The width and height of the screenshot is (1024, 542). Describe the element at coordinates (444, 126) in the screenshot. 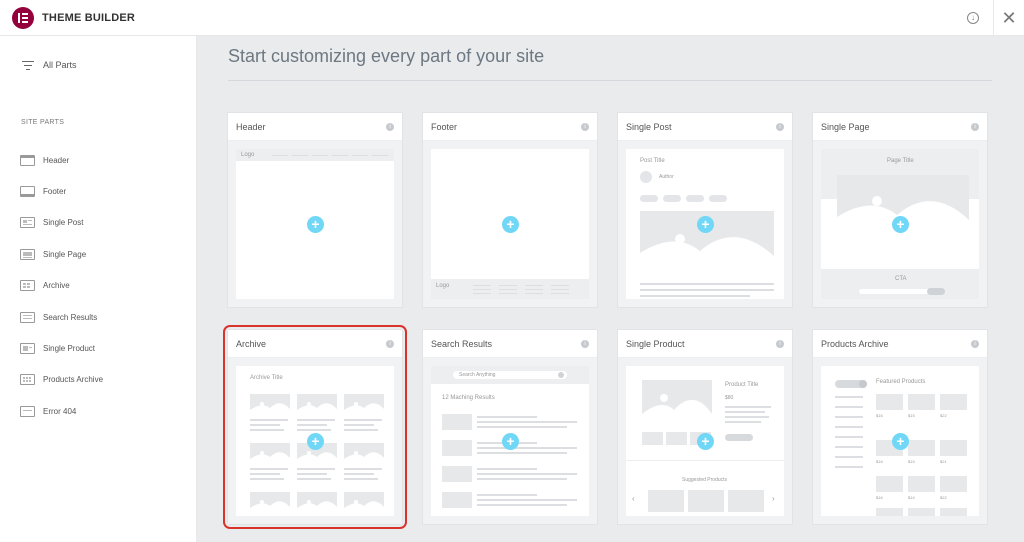

I see `card-title: Footer` at that location.